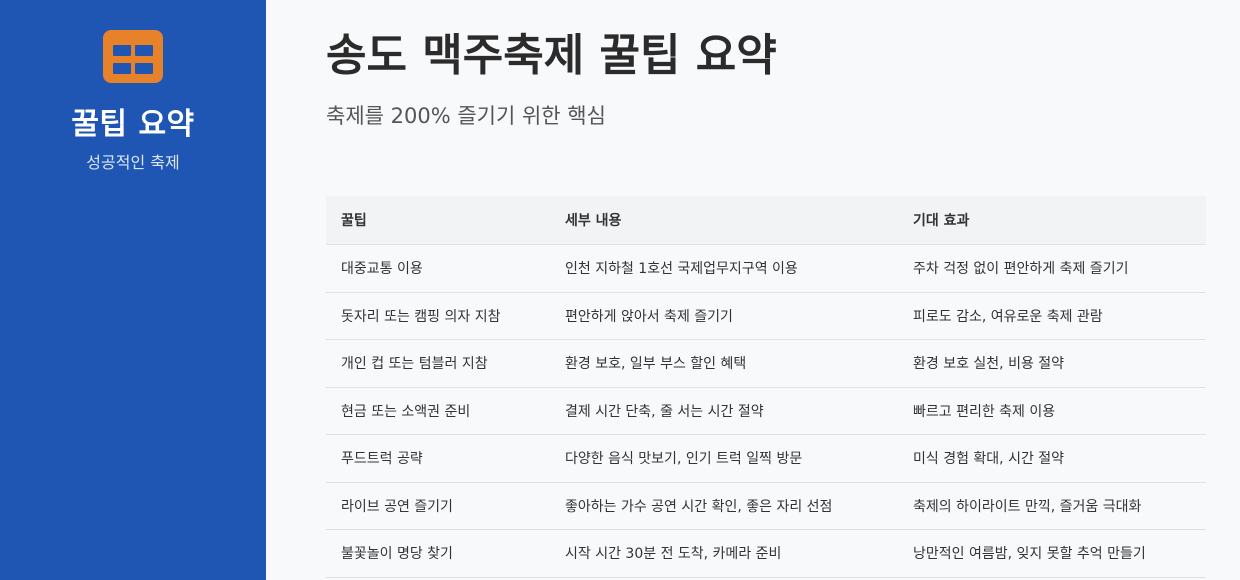 The image size is (1240, 580). I want to click on header-row: 꿀팁 세부 내용 기대 효과, so click(766, 220).